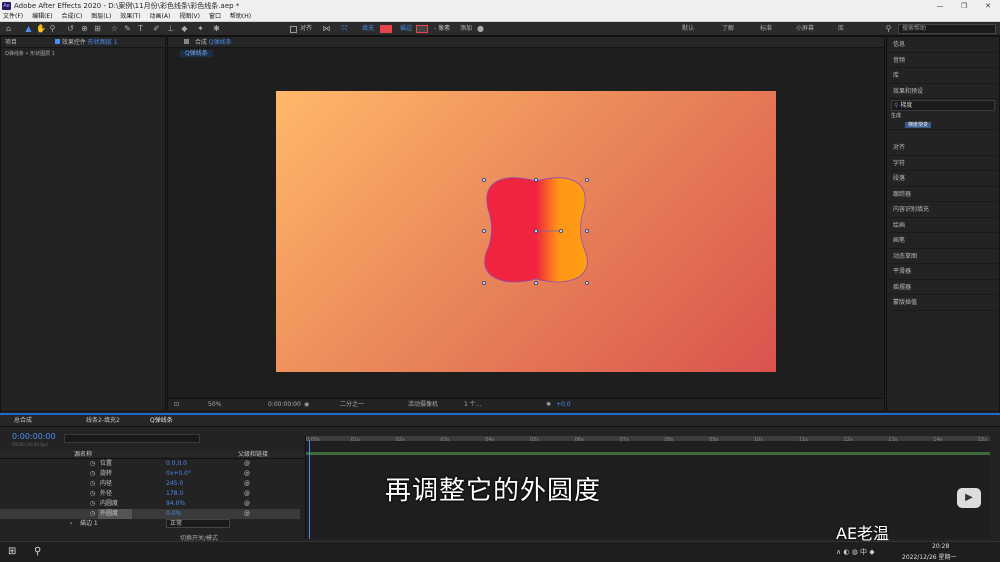 The image size is (1000, 562). I want to click on position-handle, so click(561, 231).